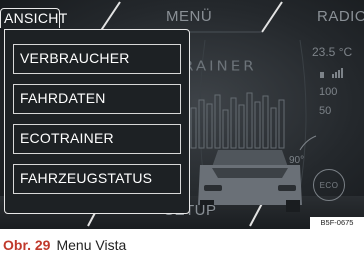  I want to click on eco-label: ECO, so click(329, 185).